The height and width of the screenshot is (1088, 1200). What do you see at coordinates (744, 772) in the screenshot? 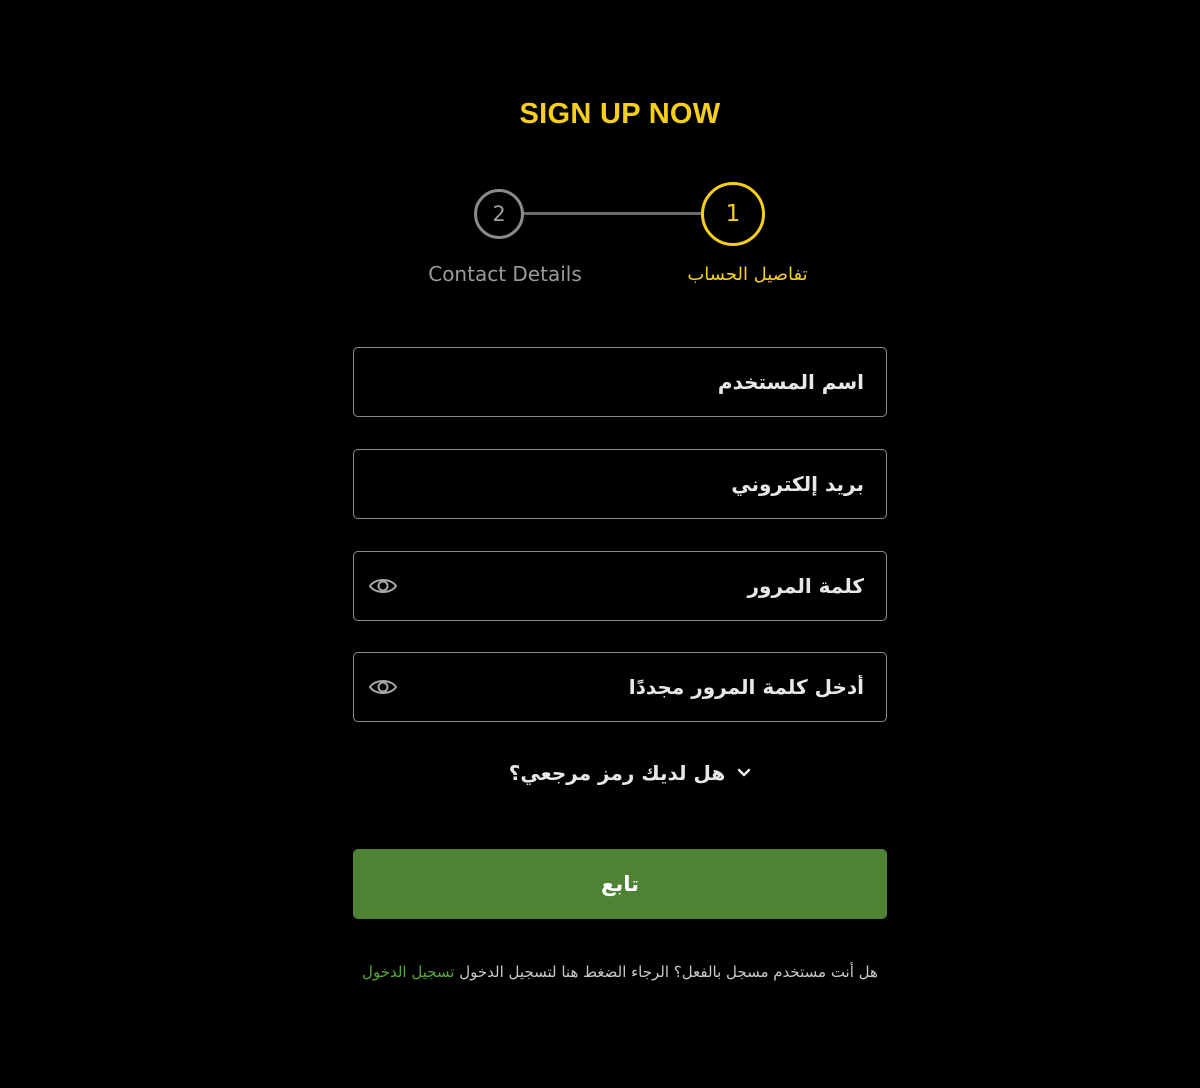
I see `chevron-down-icon` at bounding box center [744, 772].